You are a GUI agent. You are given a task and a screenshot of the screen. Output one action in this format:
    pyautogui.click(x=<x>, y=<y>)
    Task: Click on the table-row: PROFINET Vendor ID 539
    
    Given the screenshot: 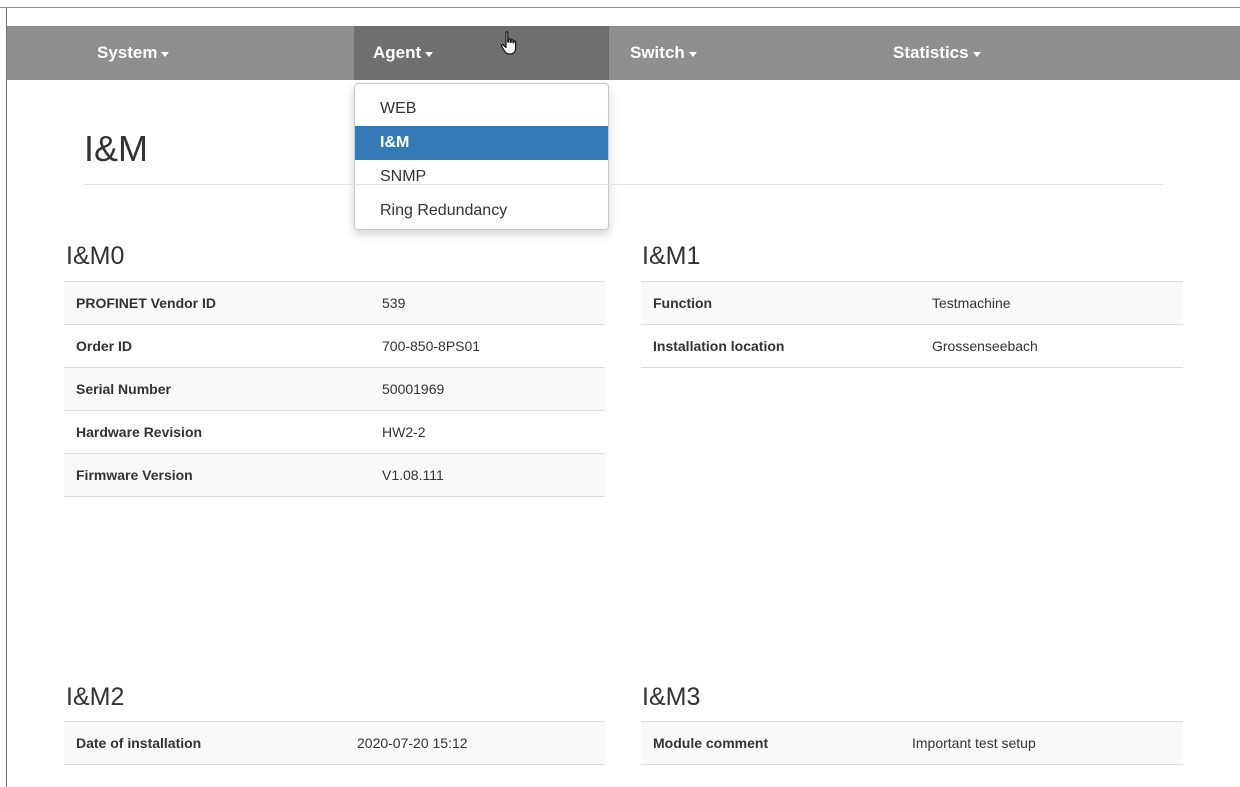 What is the action you would take?
    pyautogui.click(x=334, y=303)
    